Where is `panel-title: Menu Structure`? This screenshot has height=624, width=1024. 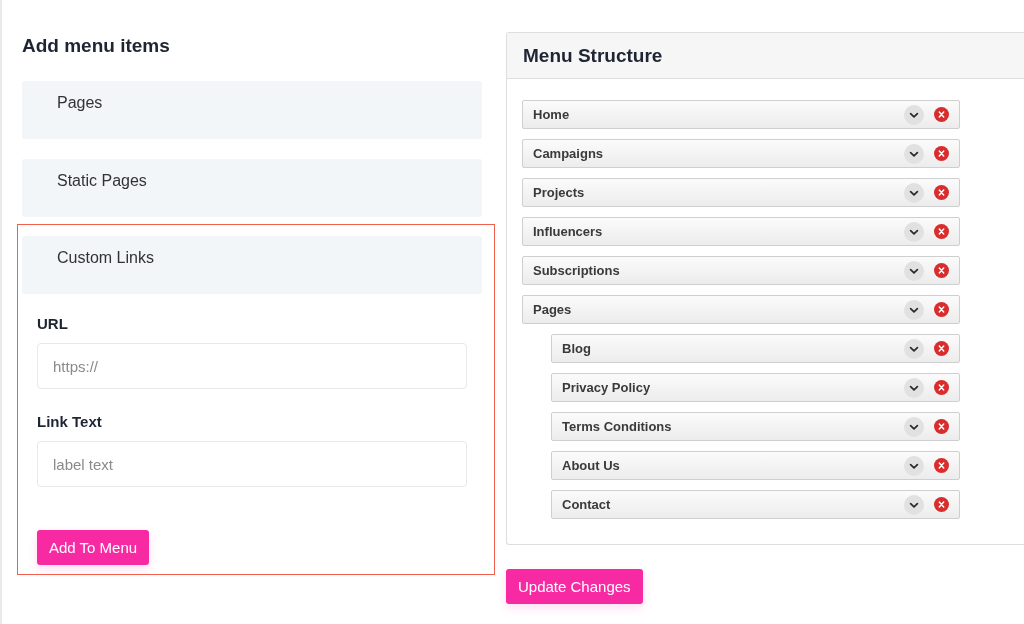 panel-title: Menu Structure is located at coordinates (593, 55).